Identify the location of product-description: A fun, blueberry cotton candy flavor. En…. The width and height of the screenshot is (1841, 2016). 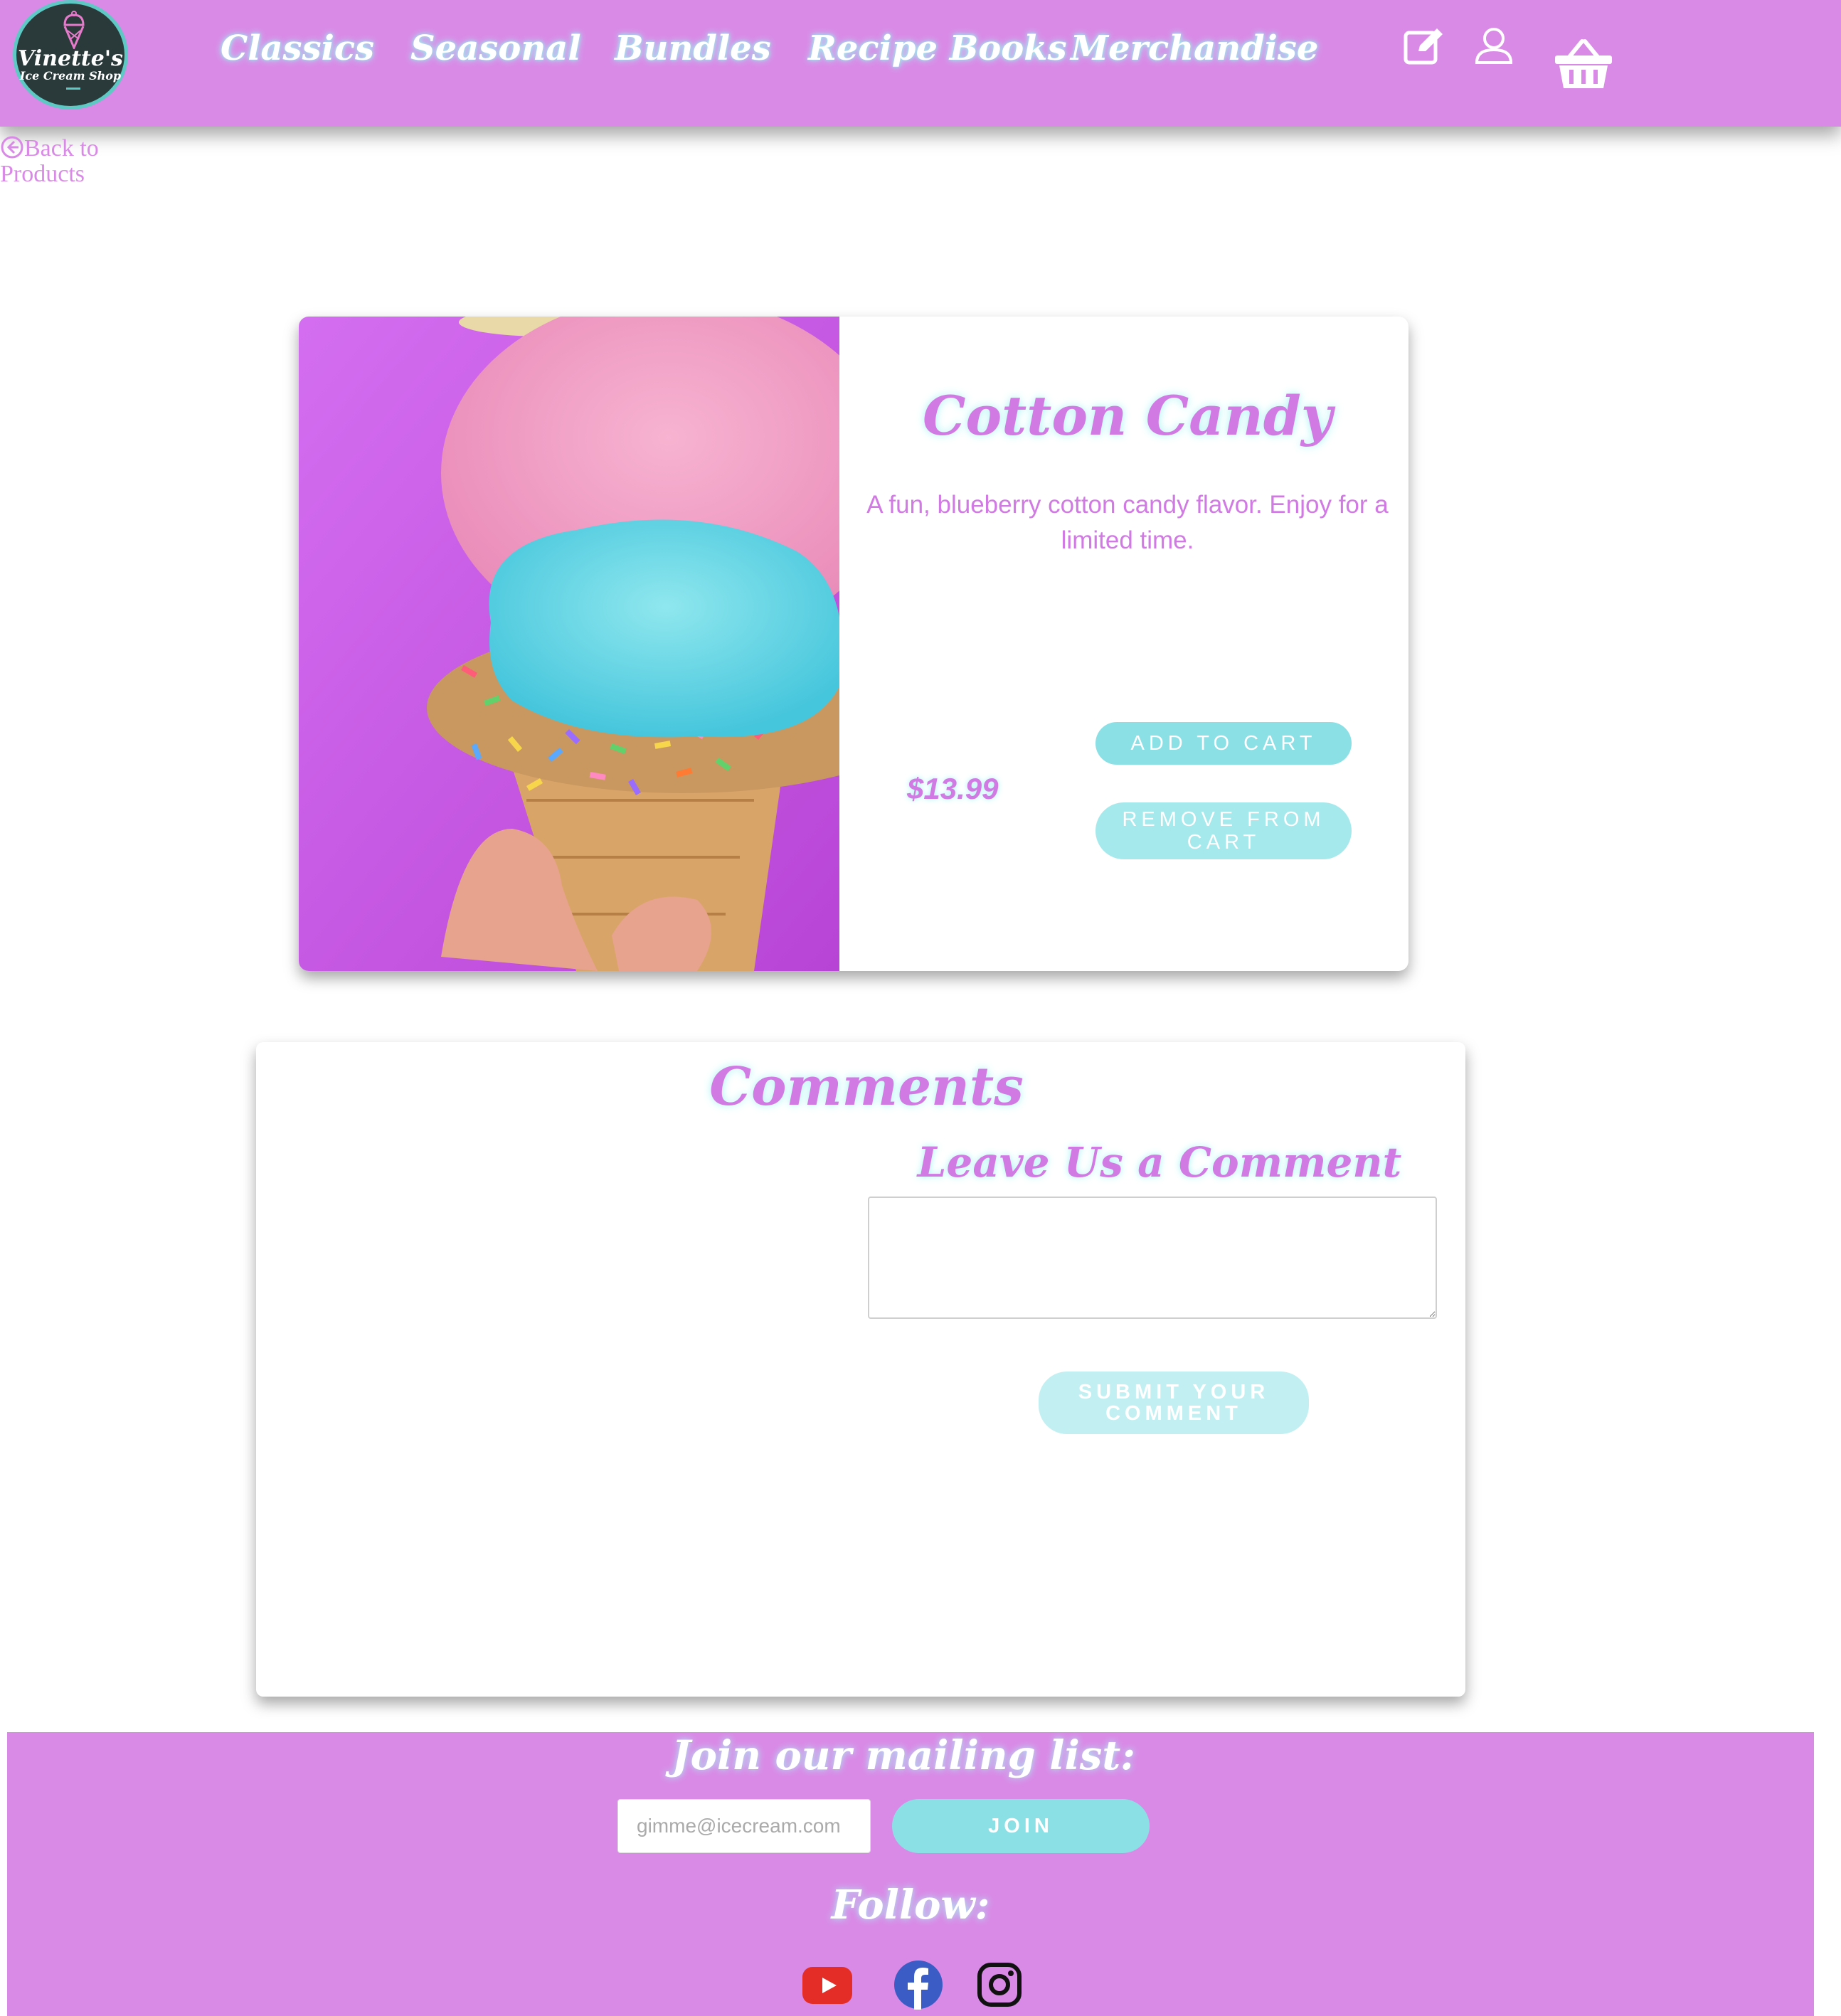
(1128, 522).